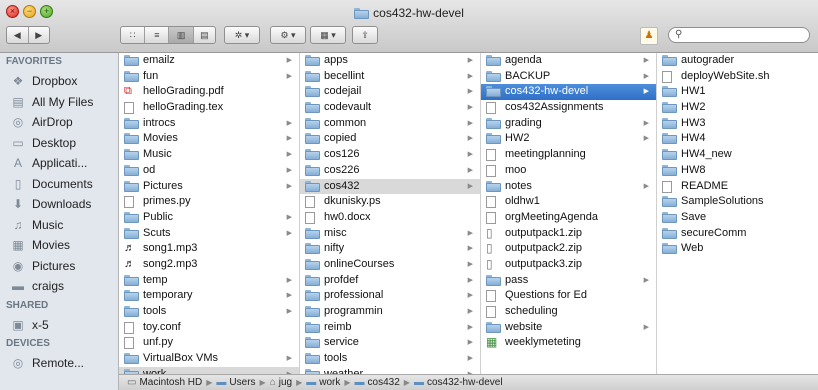  I want to click on folder-row: cos226 ▶, so click(390, 171).